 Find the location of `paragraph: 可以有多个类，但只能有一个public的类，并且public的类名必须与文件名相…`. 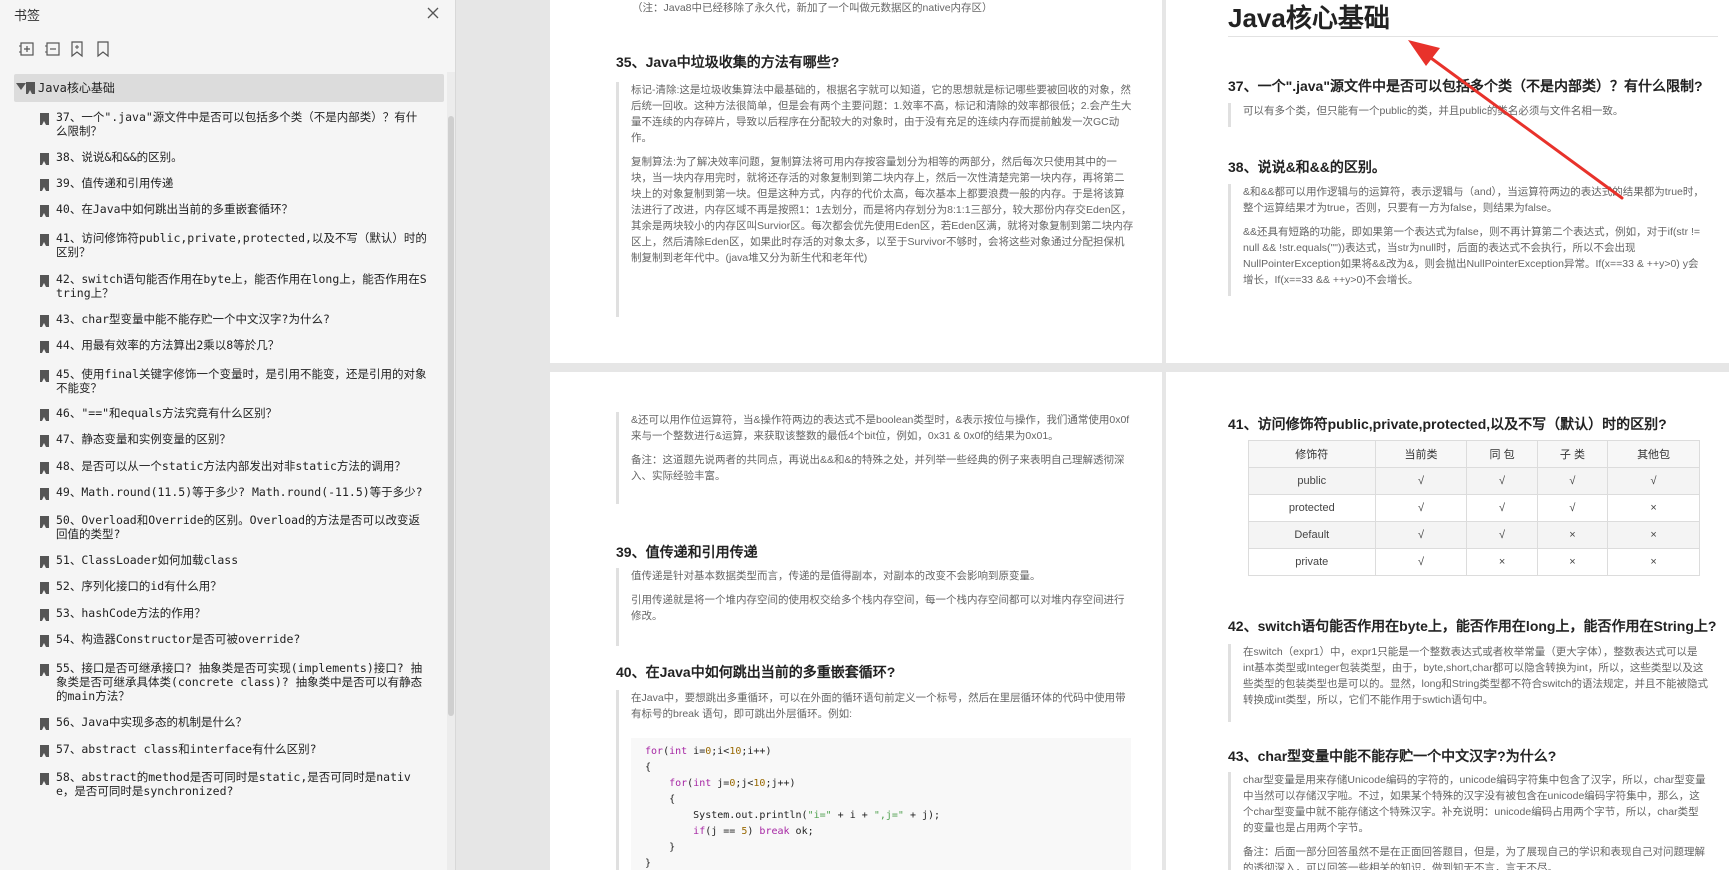

paragraph: 可以有多个类，但只能有一个public的类，并且public的类名必须与文件名相… is located at coordinates (1433, 111).